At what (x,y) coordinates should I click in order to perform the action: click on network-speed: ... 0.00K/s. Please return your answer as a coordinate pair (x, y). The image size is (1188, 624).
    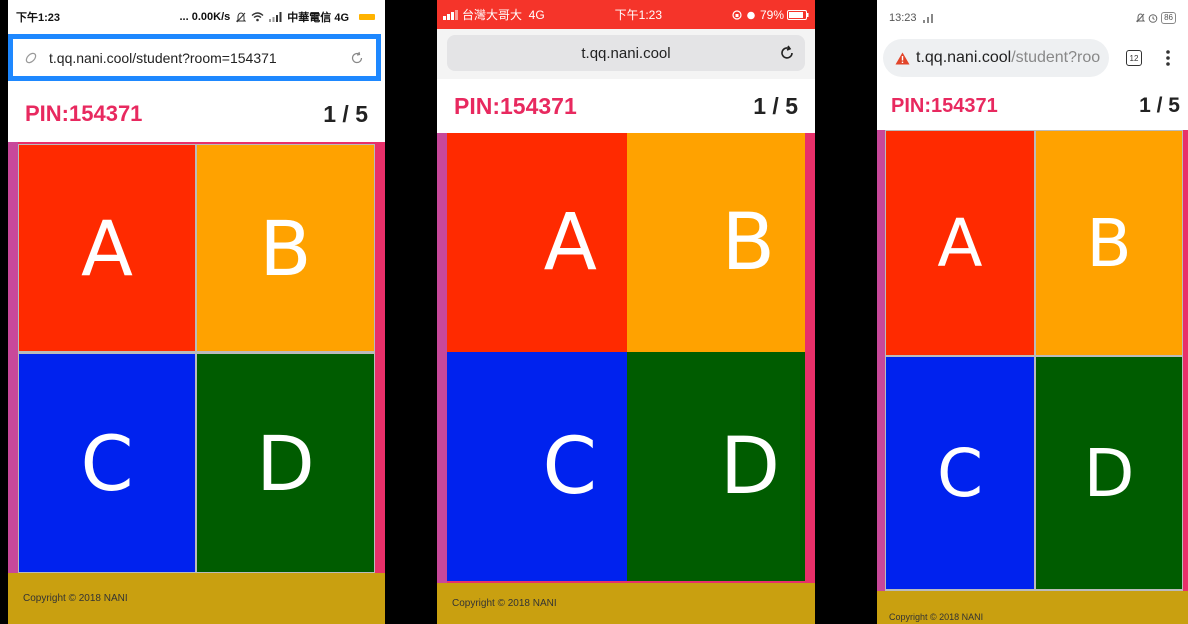
    Looking at the image, I should click on (205, 17).